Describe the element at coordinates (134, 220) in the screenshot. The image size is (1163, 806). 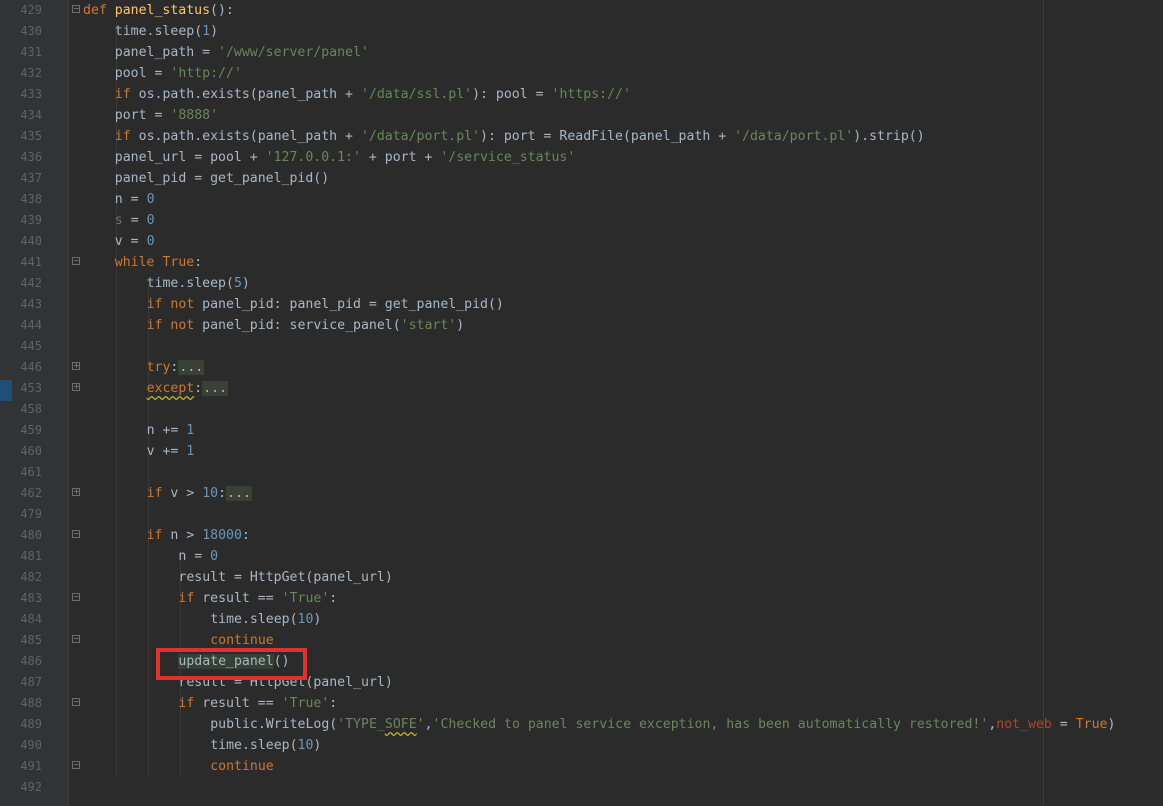
I see `code-token: =` at that location.